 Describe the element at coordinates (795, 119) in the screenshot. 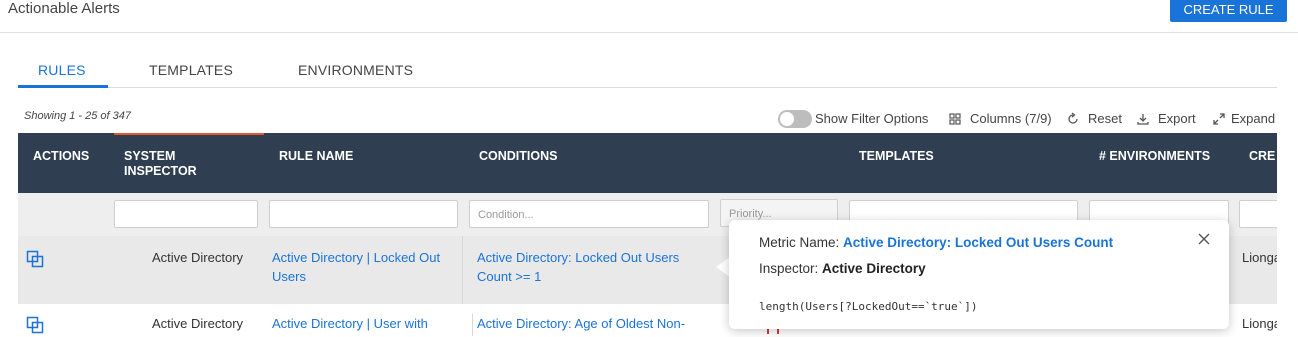

I see `filter-options-toggle` at that location.